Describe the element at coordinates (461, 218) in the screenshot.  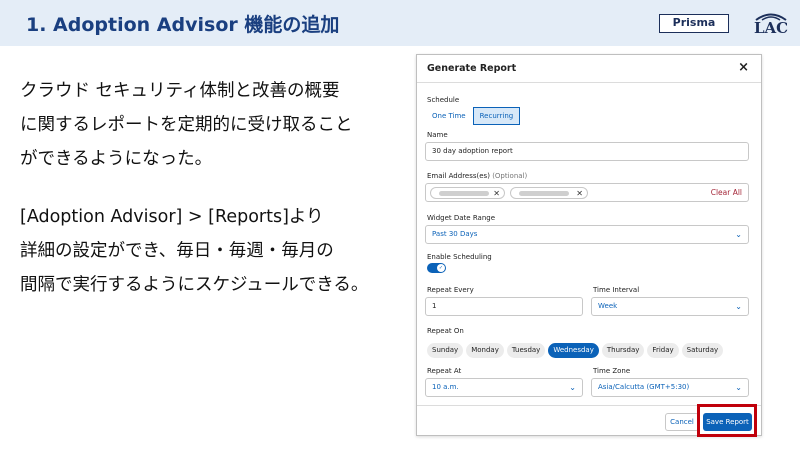
I see `widget-date-range-label: Widget Date Range` at that location.